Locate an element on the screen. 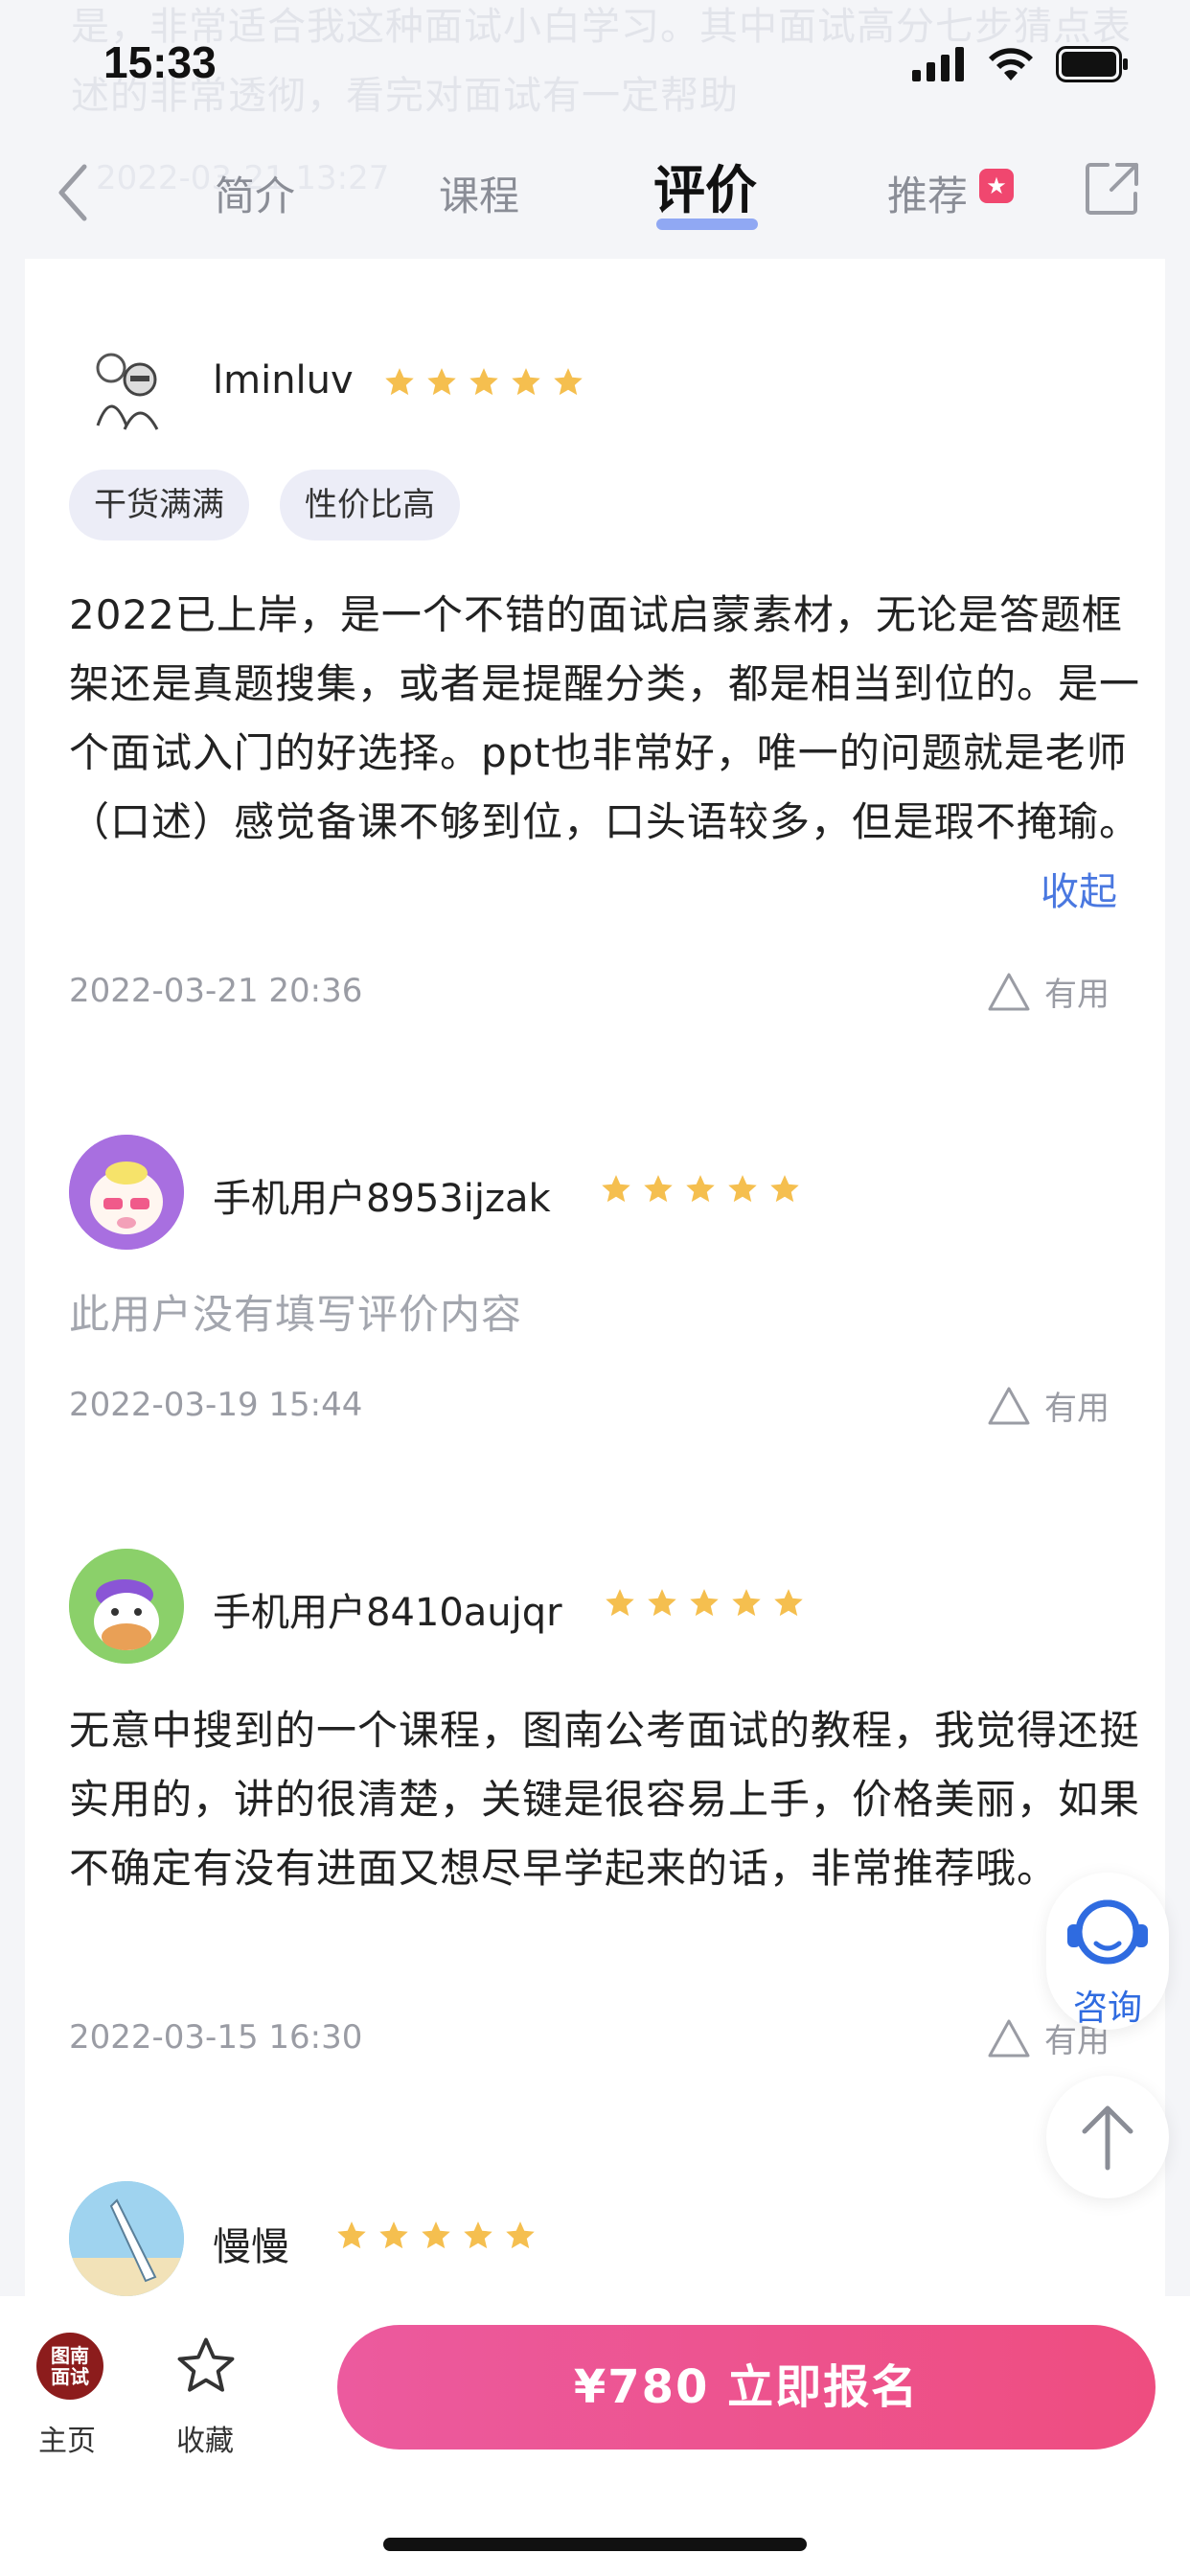  back-to-top-button is located at coordinates (1107, 2137).